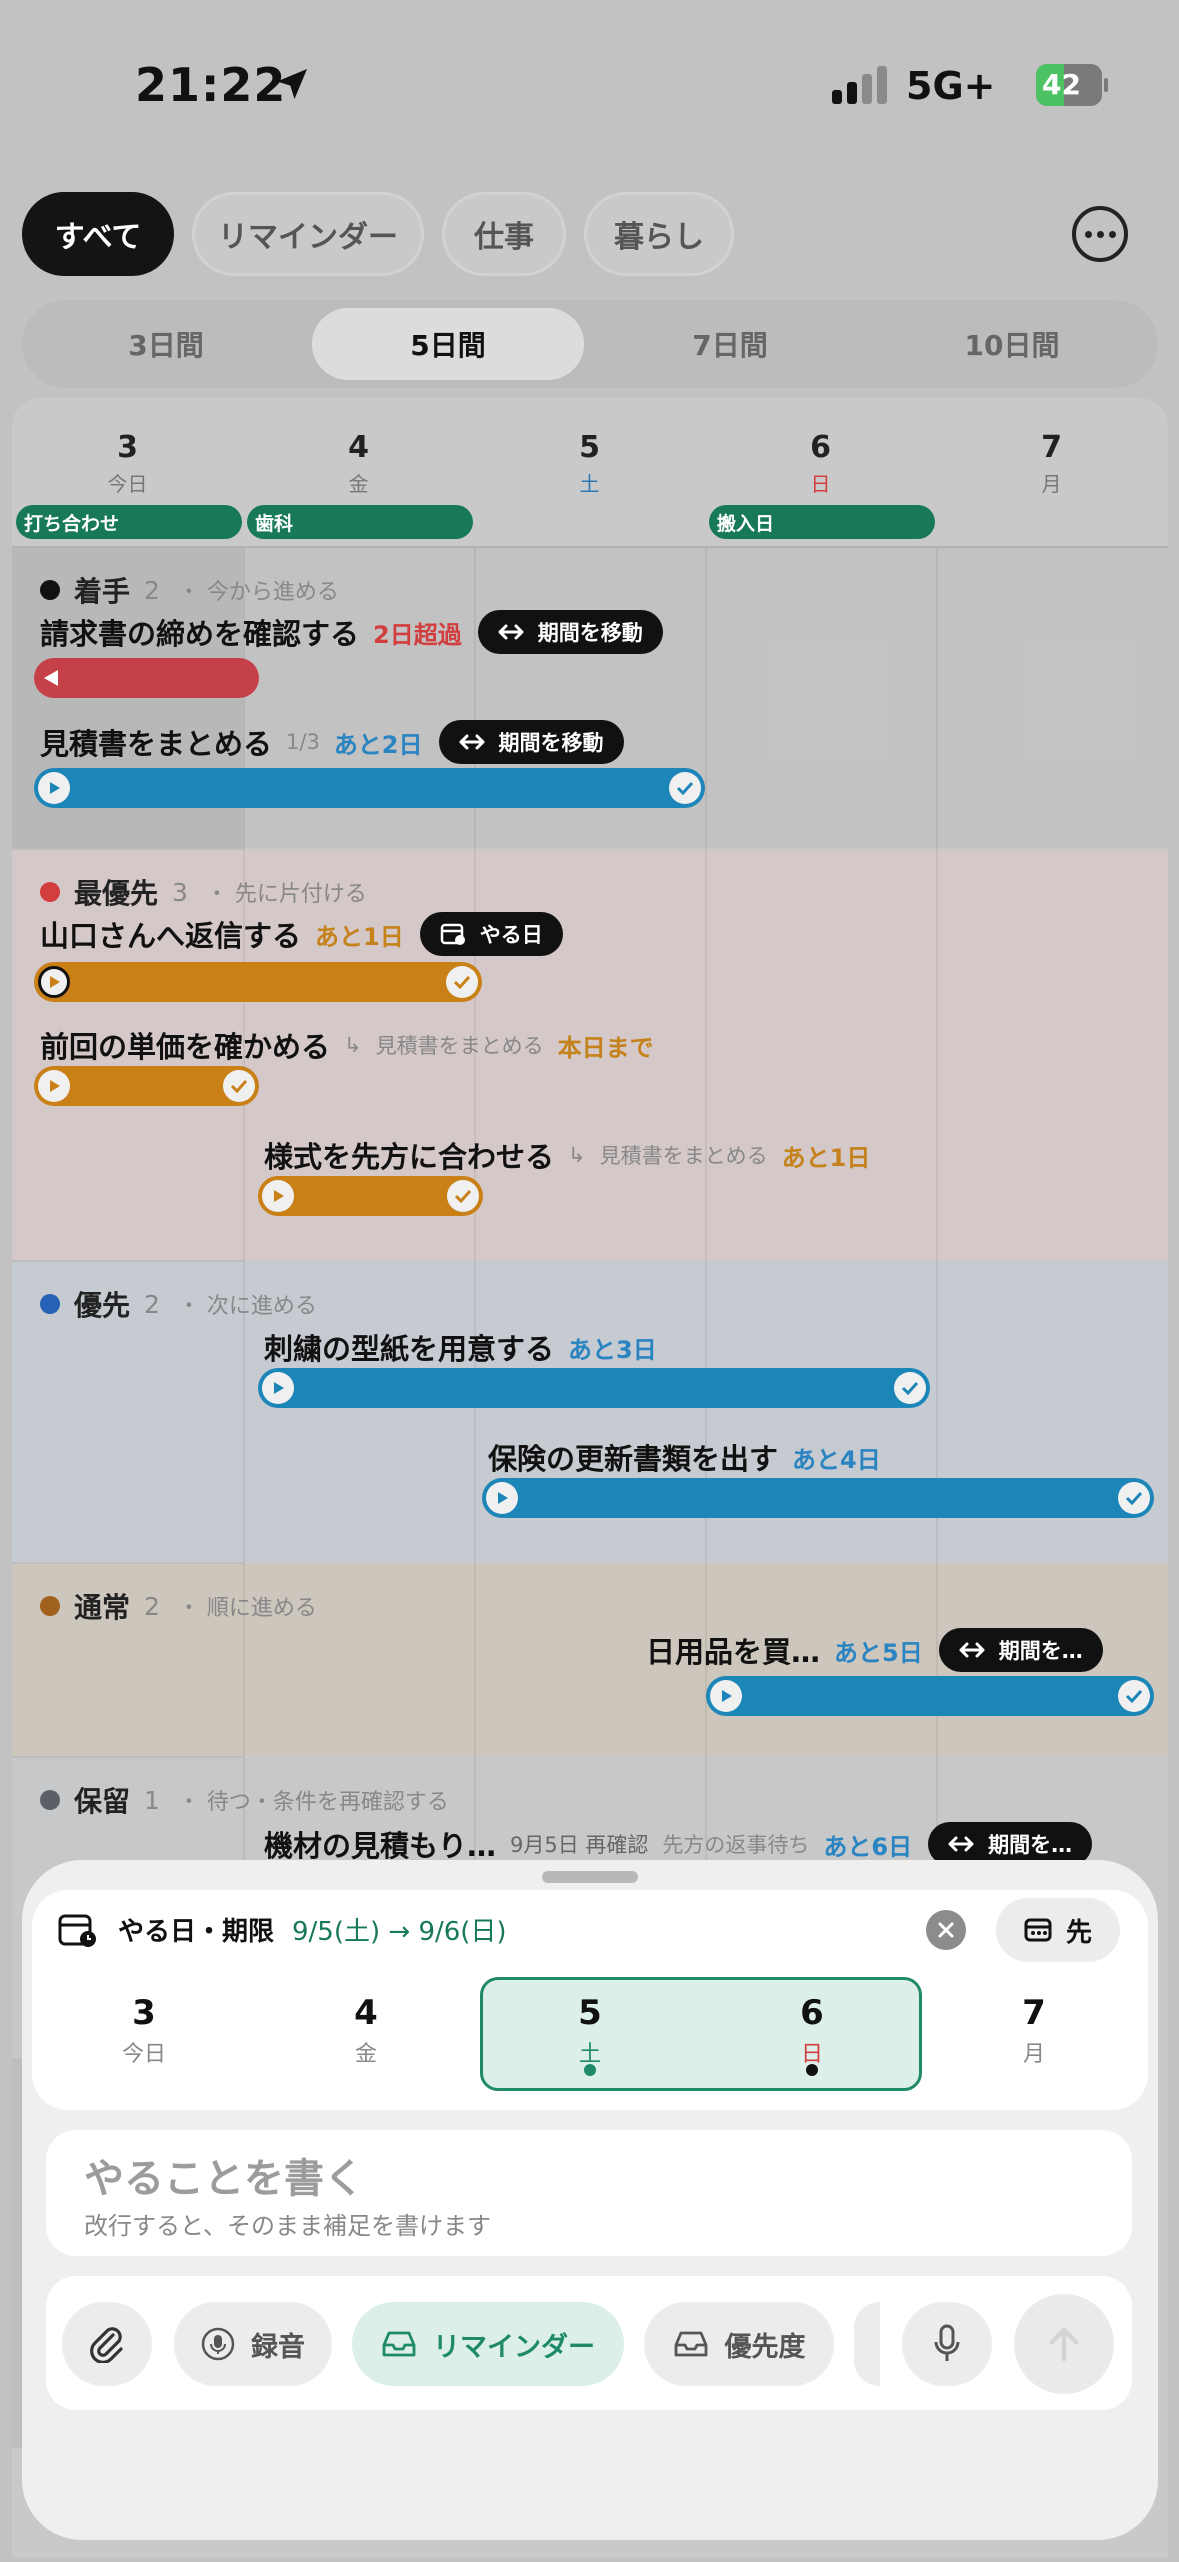  Describe the element at coordinates (127, 447) in the screenshot. I see `day-header-num: 3` at that location.